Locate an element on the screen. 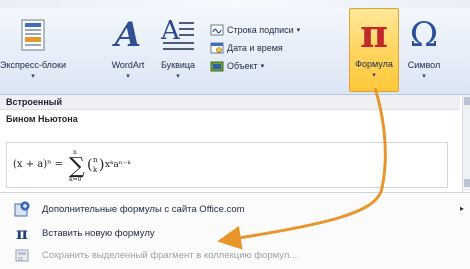 The height and width of the screenshot is (269, 470). drop-cap-label: Буквица is located at coordinates (178, 65).